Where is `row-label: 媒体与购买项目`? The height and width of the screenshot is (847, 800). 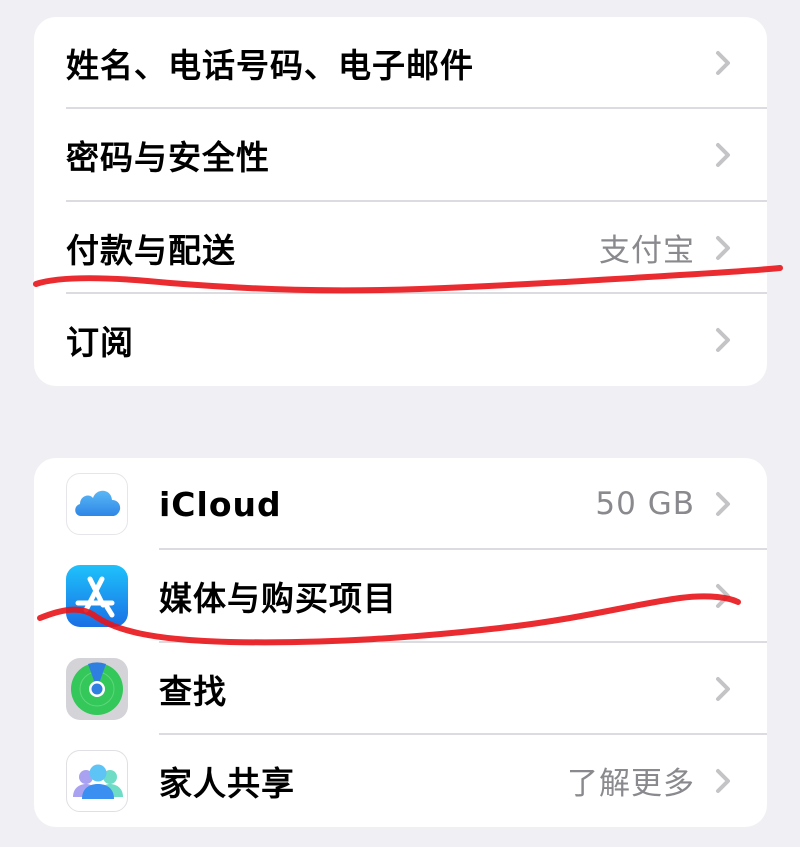
row-label: 媒体与购买项目 is located at coordinates (278, 599).